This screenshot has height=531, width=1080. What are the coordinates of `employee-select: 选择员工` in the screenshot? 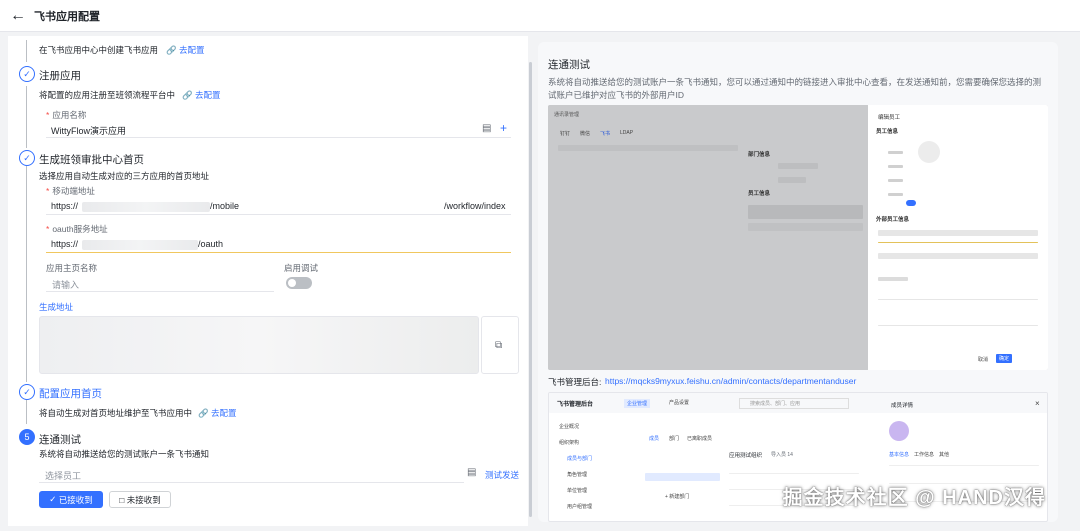 It's located at (251, 474).